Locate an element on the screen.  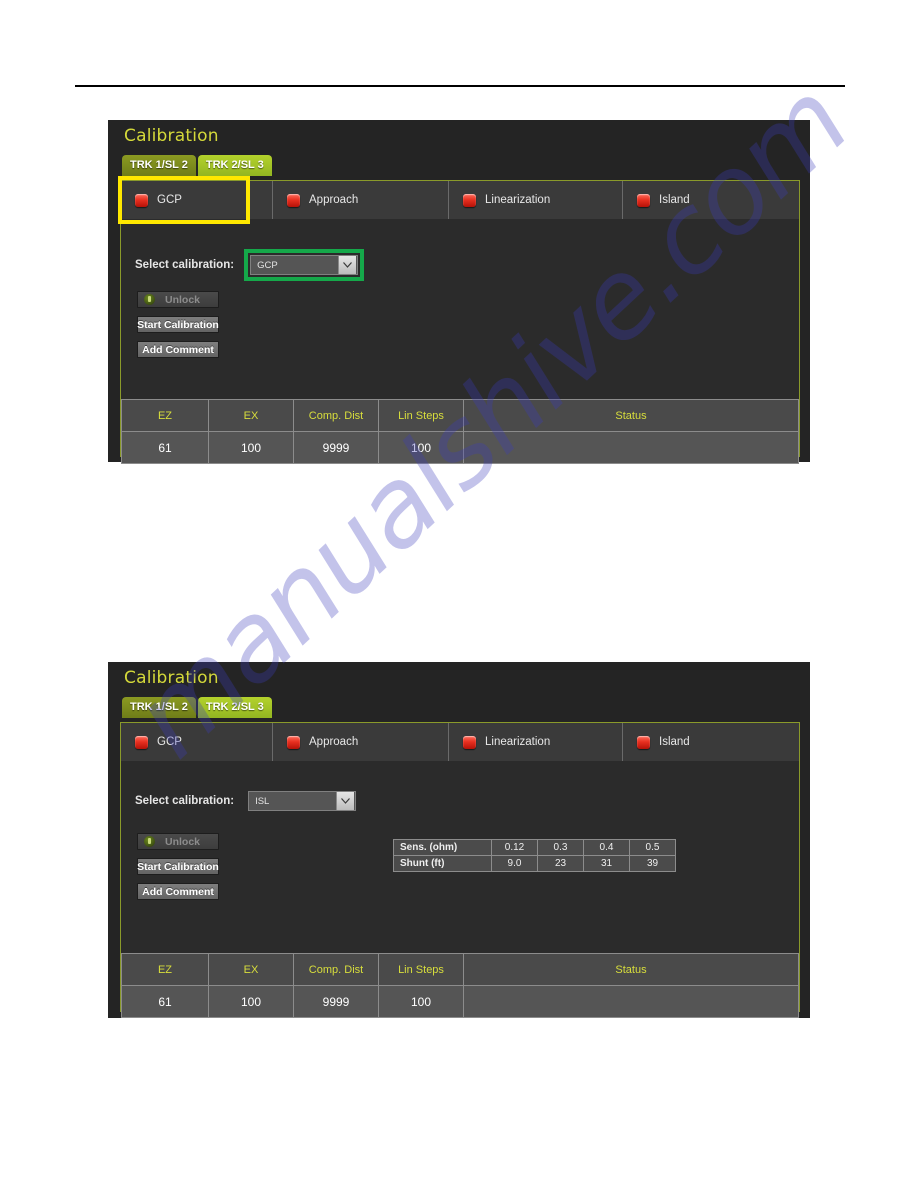
select-calibration-row: Select calibration: GCP is located at coordinates (250, 265).